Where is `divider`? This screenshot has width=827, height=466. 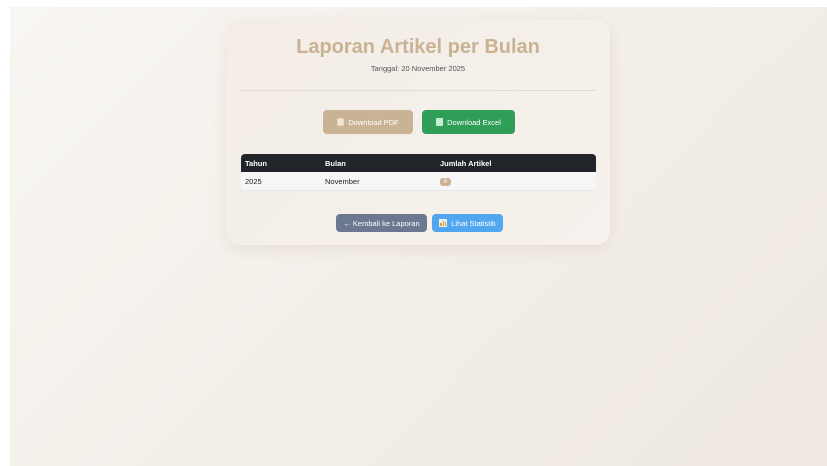
divider is located at coordinates (418, 90).